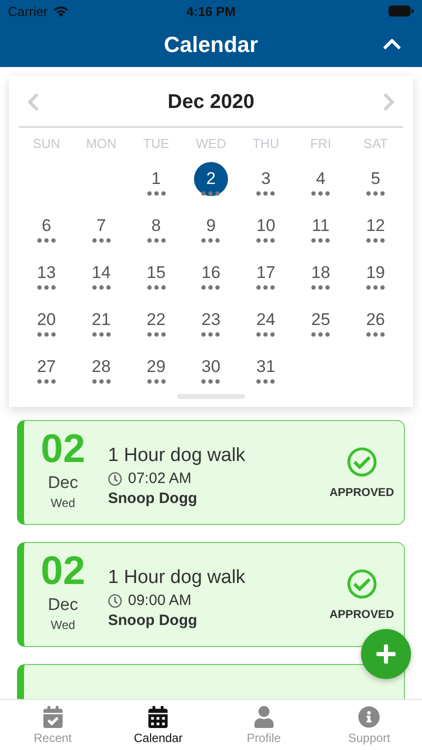 The image size is (422, 750). Describe the element at coordinates (211, 45) in the screenshot. I see `screen-title: Calendar` at that location.